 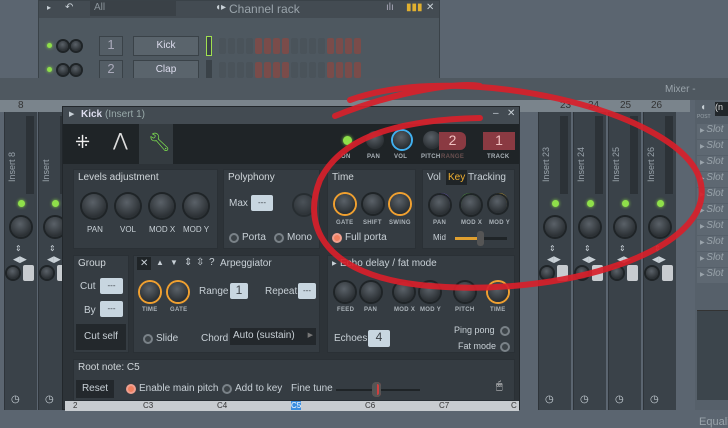 What do you see at coordinates (471, 205) in the screenshot?
I see `tracking-modx-knob` at bounding box center [471, 205].